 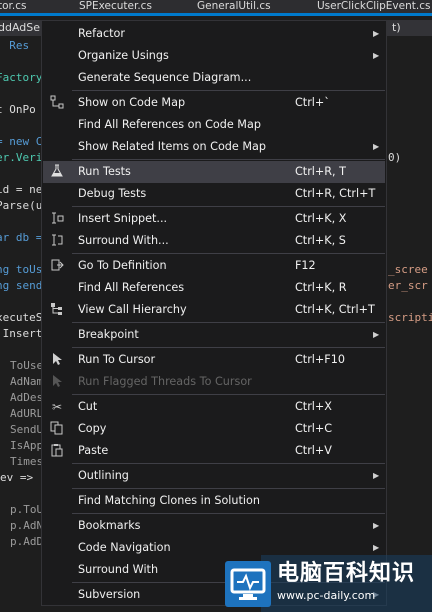 What do you see at coordinates (27, 525) in the screenshot?
I see `code-line: p.AdN` at bounding box center [27, 525].